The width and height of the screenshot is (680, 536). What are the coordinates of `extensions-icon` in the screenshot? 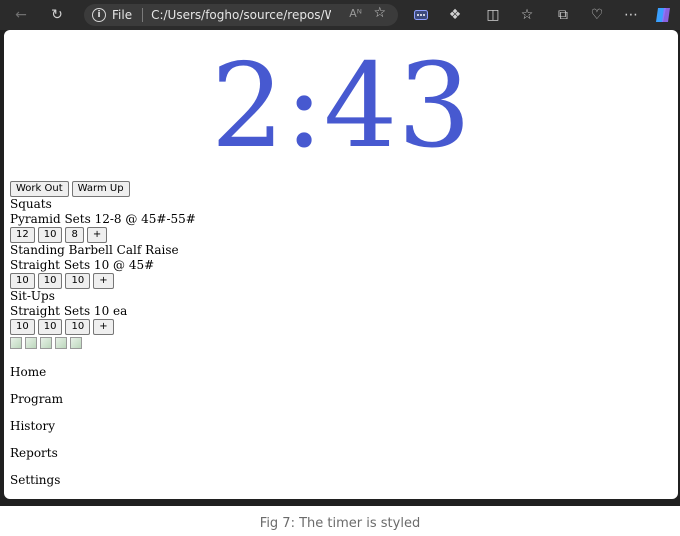 It's located at (421, 15).